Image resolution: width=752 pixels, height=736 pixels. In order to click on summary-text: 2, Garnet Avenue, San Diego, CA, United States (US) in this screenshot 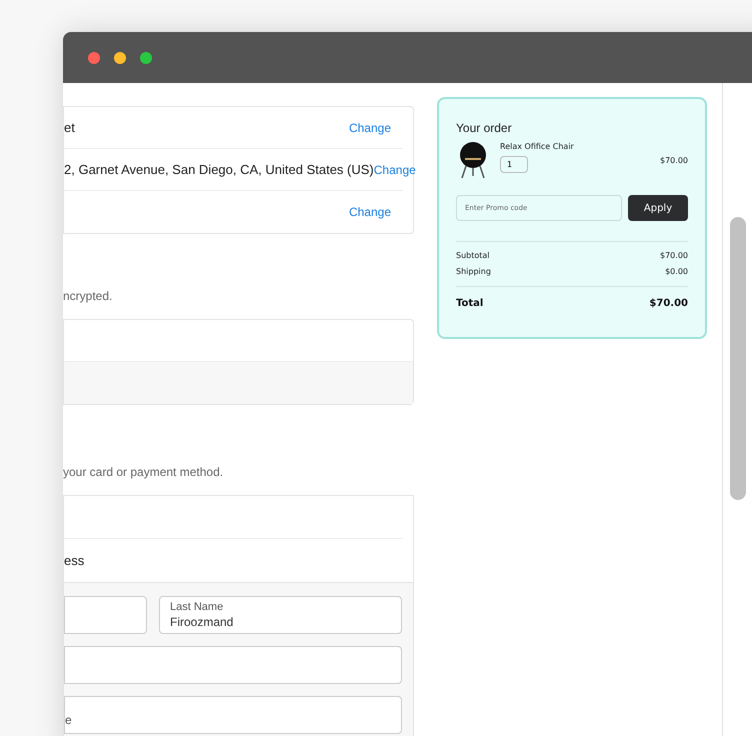, I will do `click(219, 169)`.